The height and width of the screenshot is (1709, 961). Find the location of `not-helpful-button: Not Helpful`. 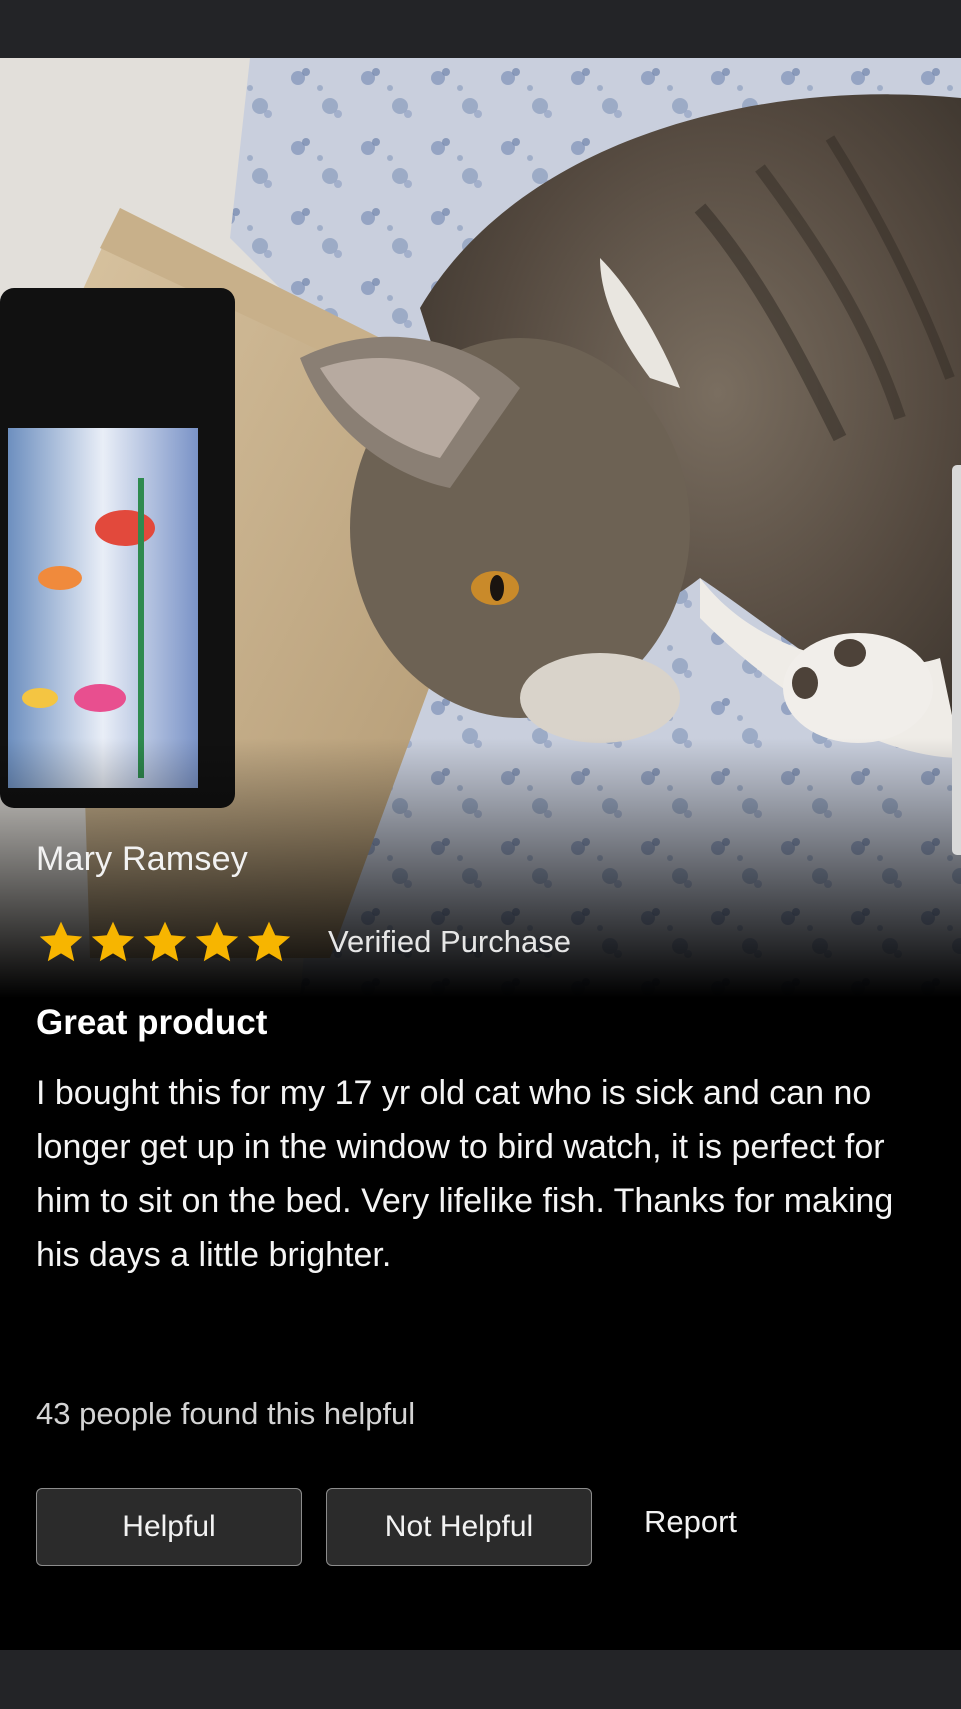

not-helpful-button: Not Helpful is located at coordinates (459, 1527).